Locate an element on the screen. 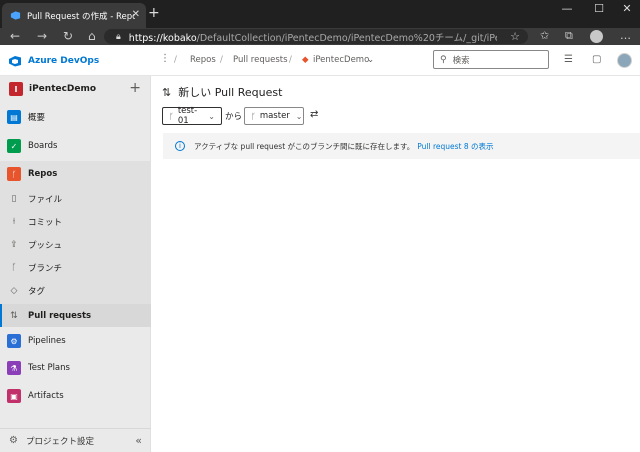 The image size is (640, 452). project-name: iPentecDemo is located at coordinates (63, 89).